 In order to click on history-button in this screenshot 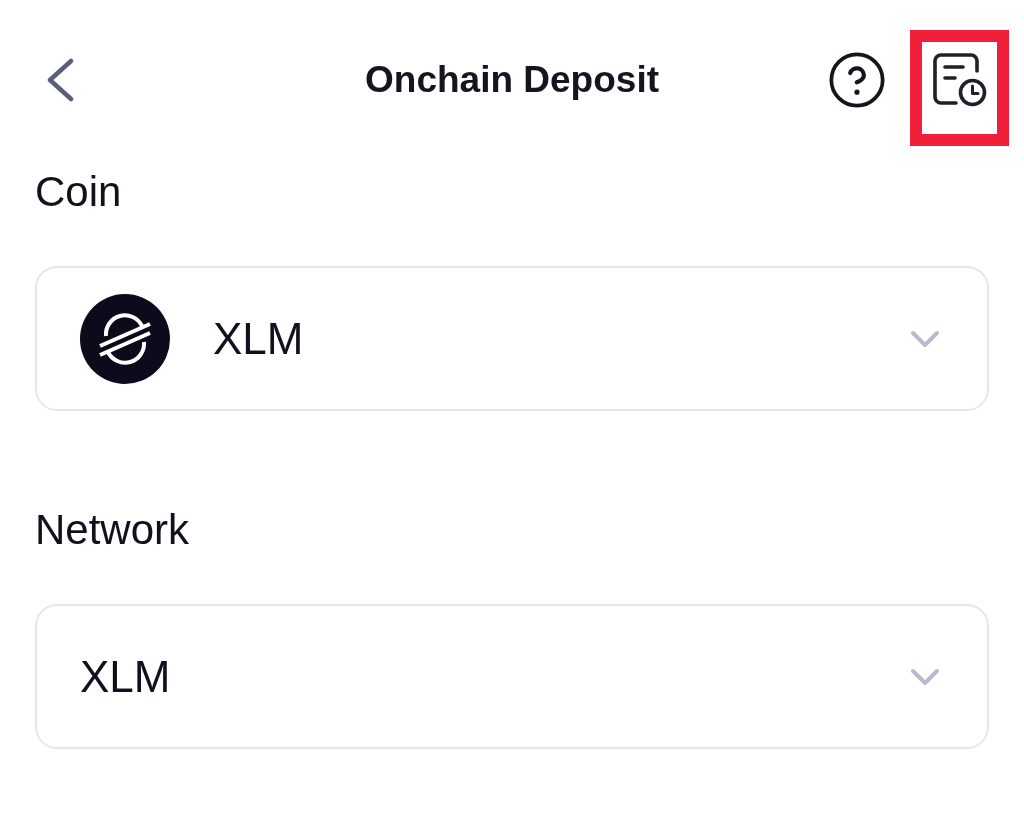, I will do `click(960, 80)`.